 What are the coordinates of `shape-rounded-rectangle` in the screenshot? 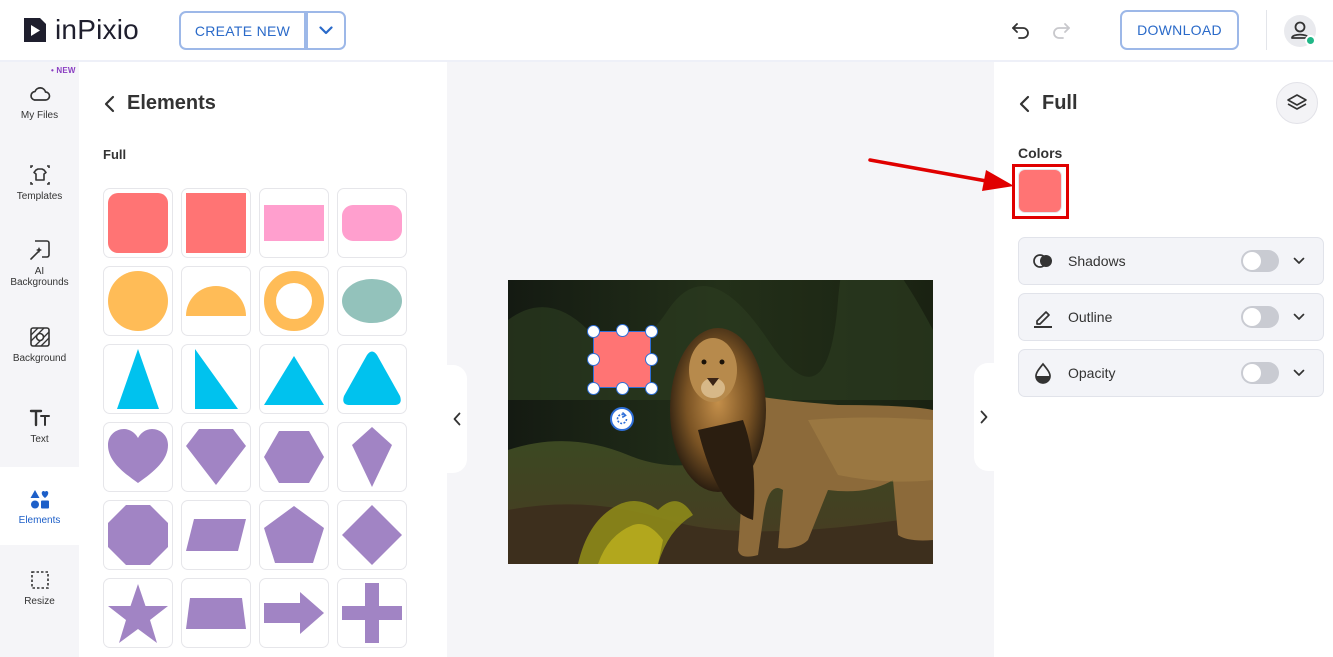 It's located at (372, 223).